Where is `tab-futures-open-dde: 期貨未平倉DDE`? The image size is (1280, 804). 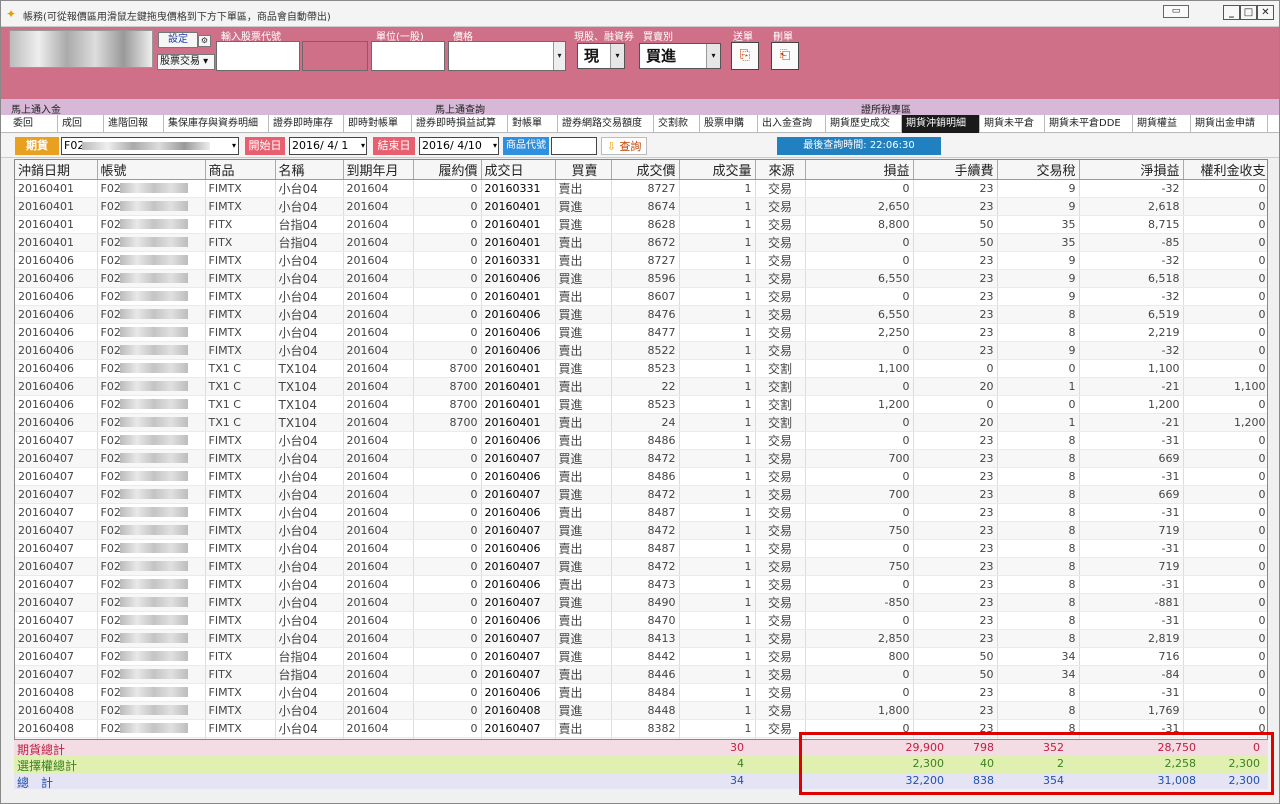
tab-futures-open-dde: 期貨未平倉DDE is located at coordinates (1089, 124).